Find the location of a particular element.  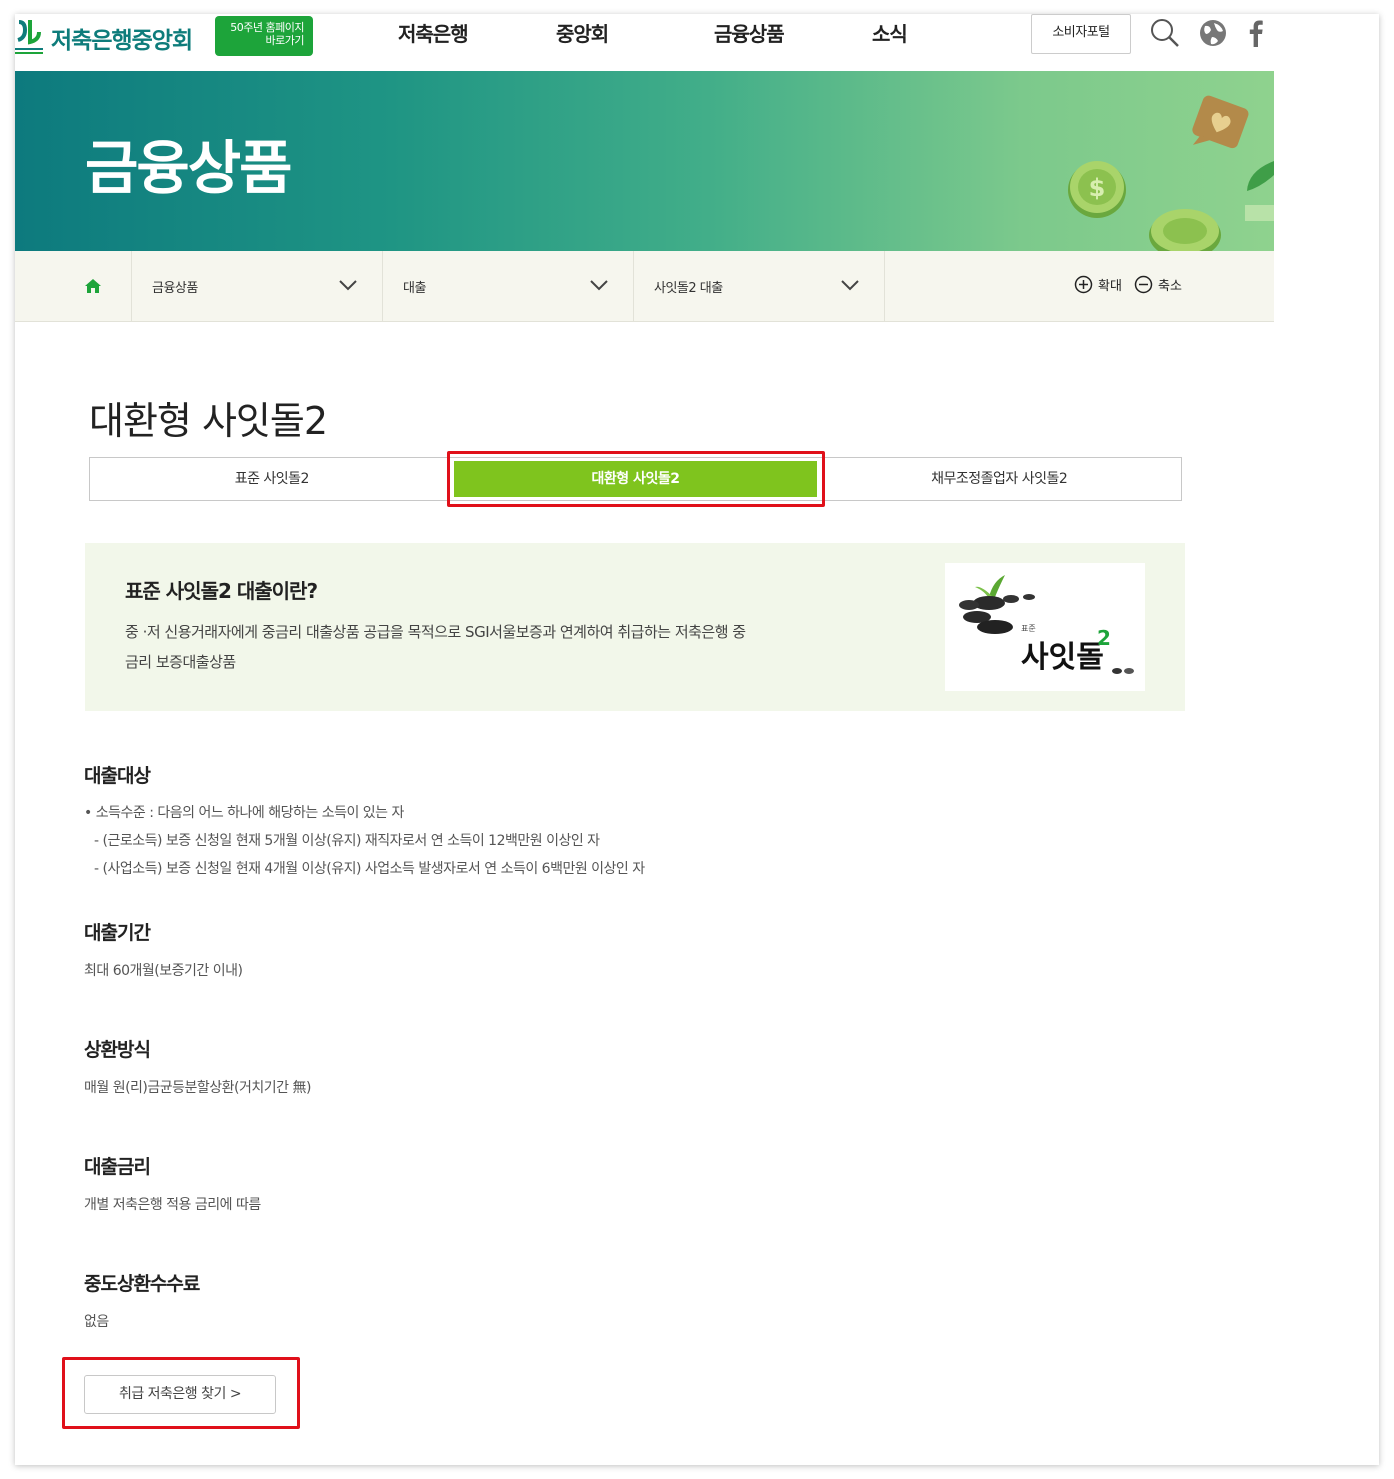

anniversary-line2: 바로가기 is located at coordinates (285, 40).